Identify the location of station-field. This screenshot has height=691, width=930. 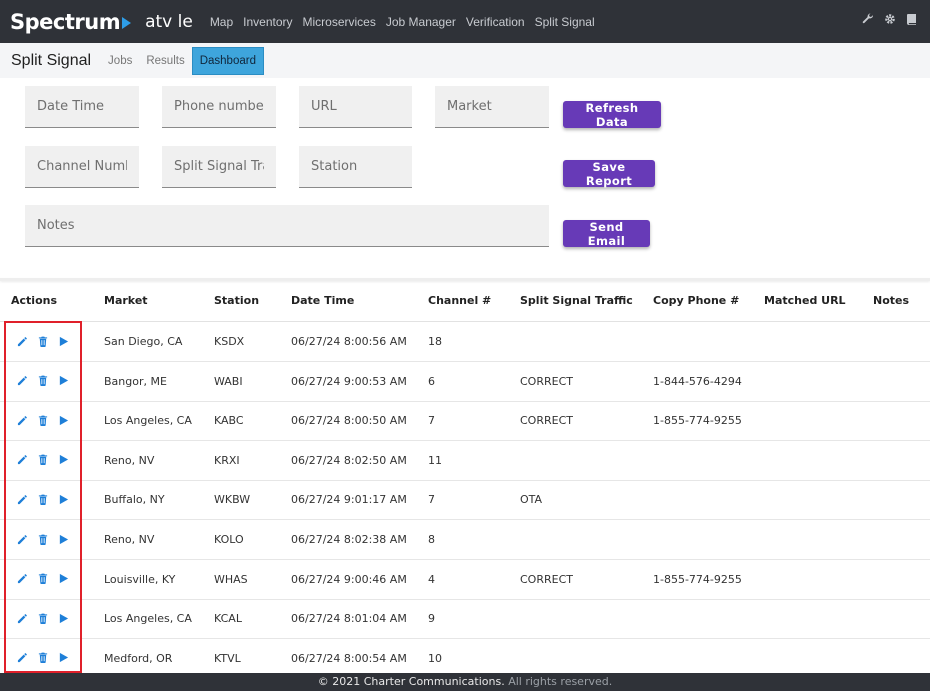
(355, 167).